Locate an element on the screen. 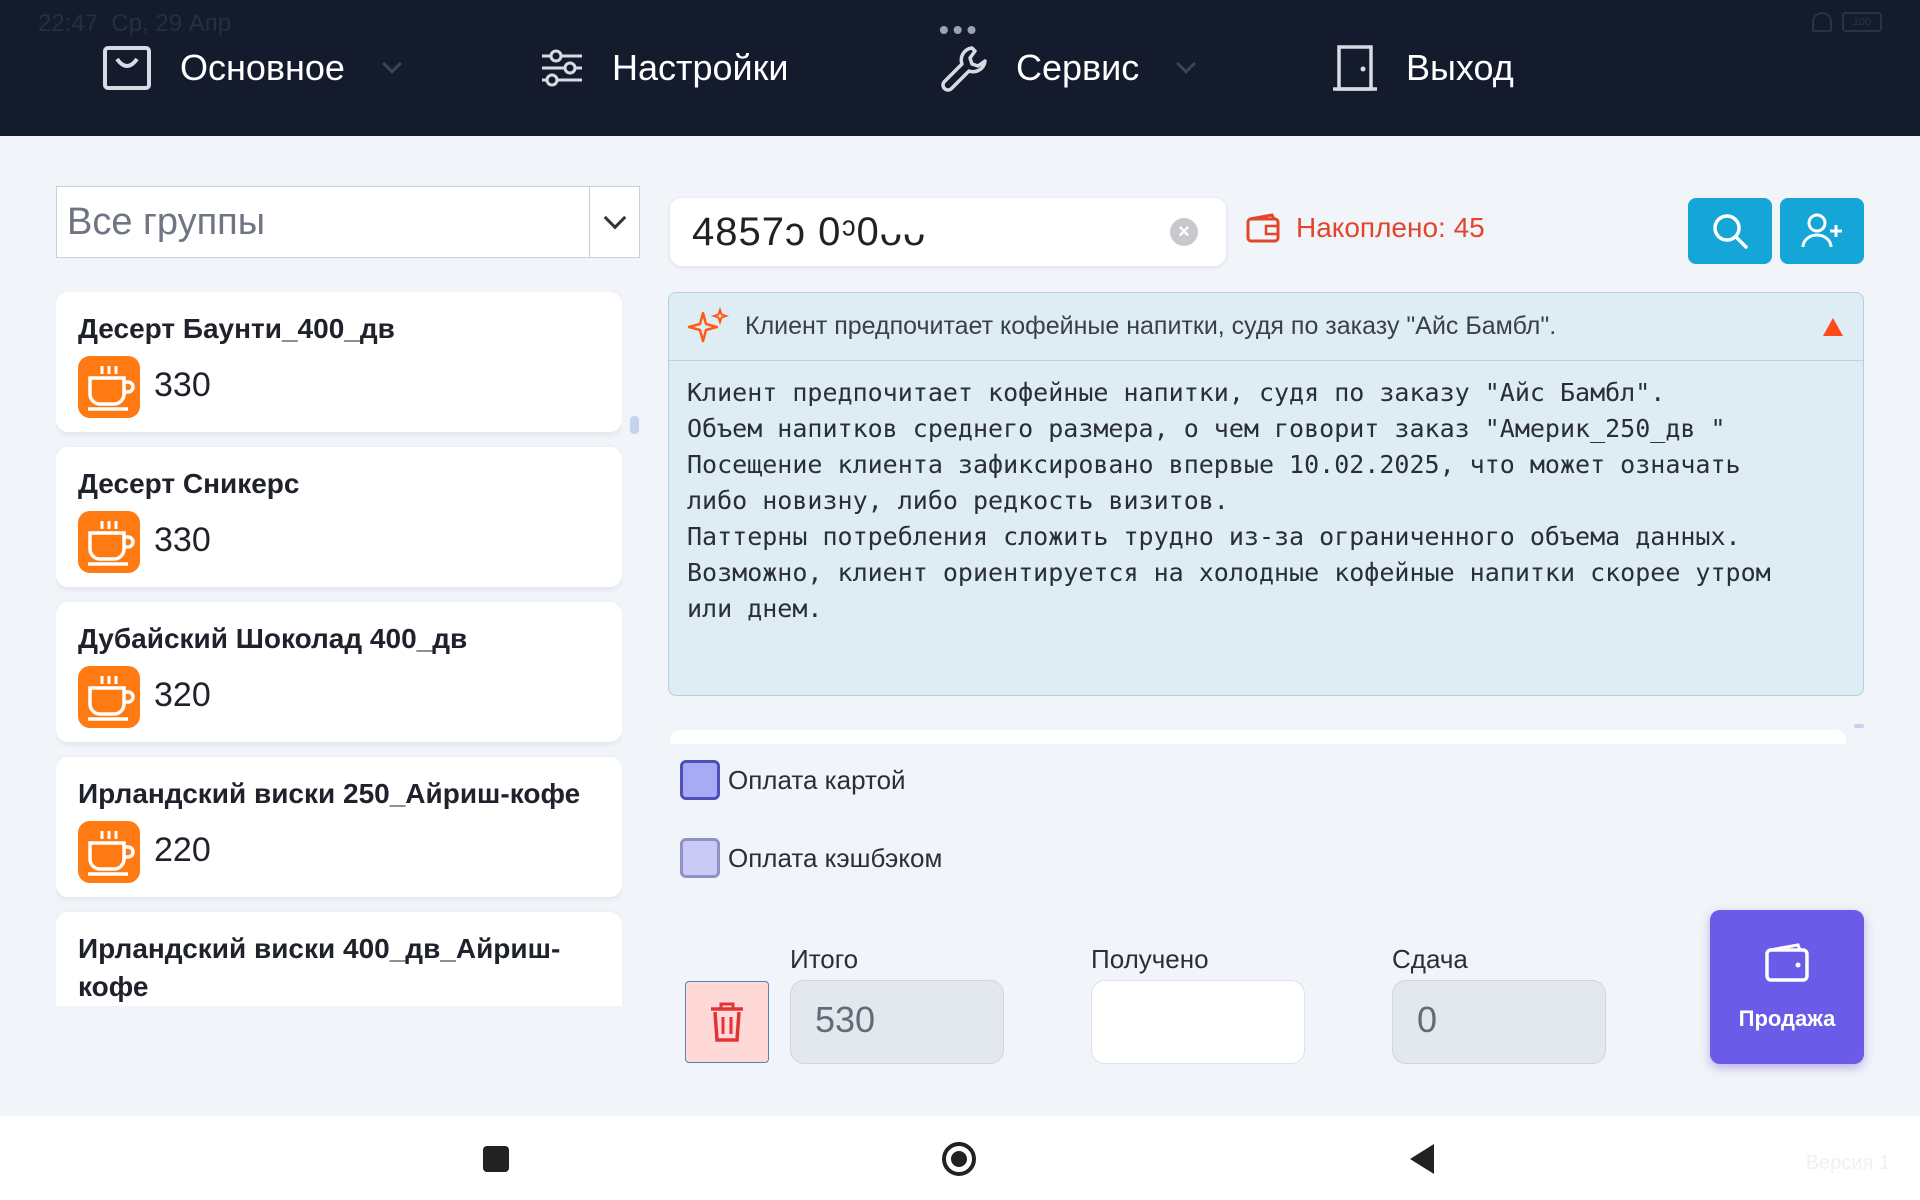 Image resolution: width=1920 pixels, height=1200 pixels. pay-card-checkbox is located at coordinates (700, 780).